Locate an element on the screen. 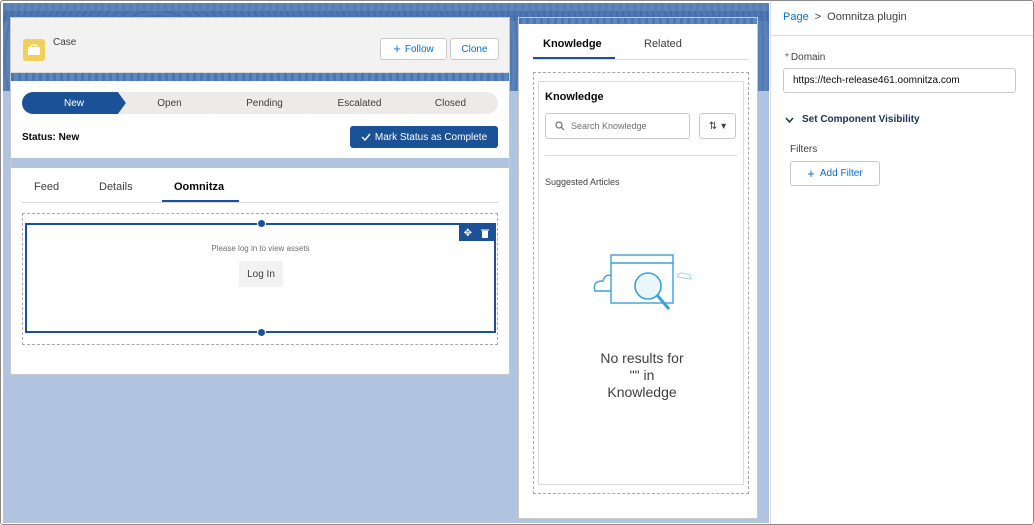 The width and height of the screenshot is (1034, 525). set-component-visibility-toggle: Set Component Visibility is located at coordinates (852, 119).